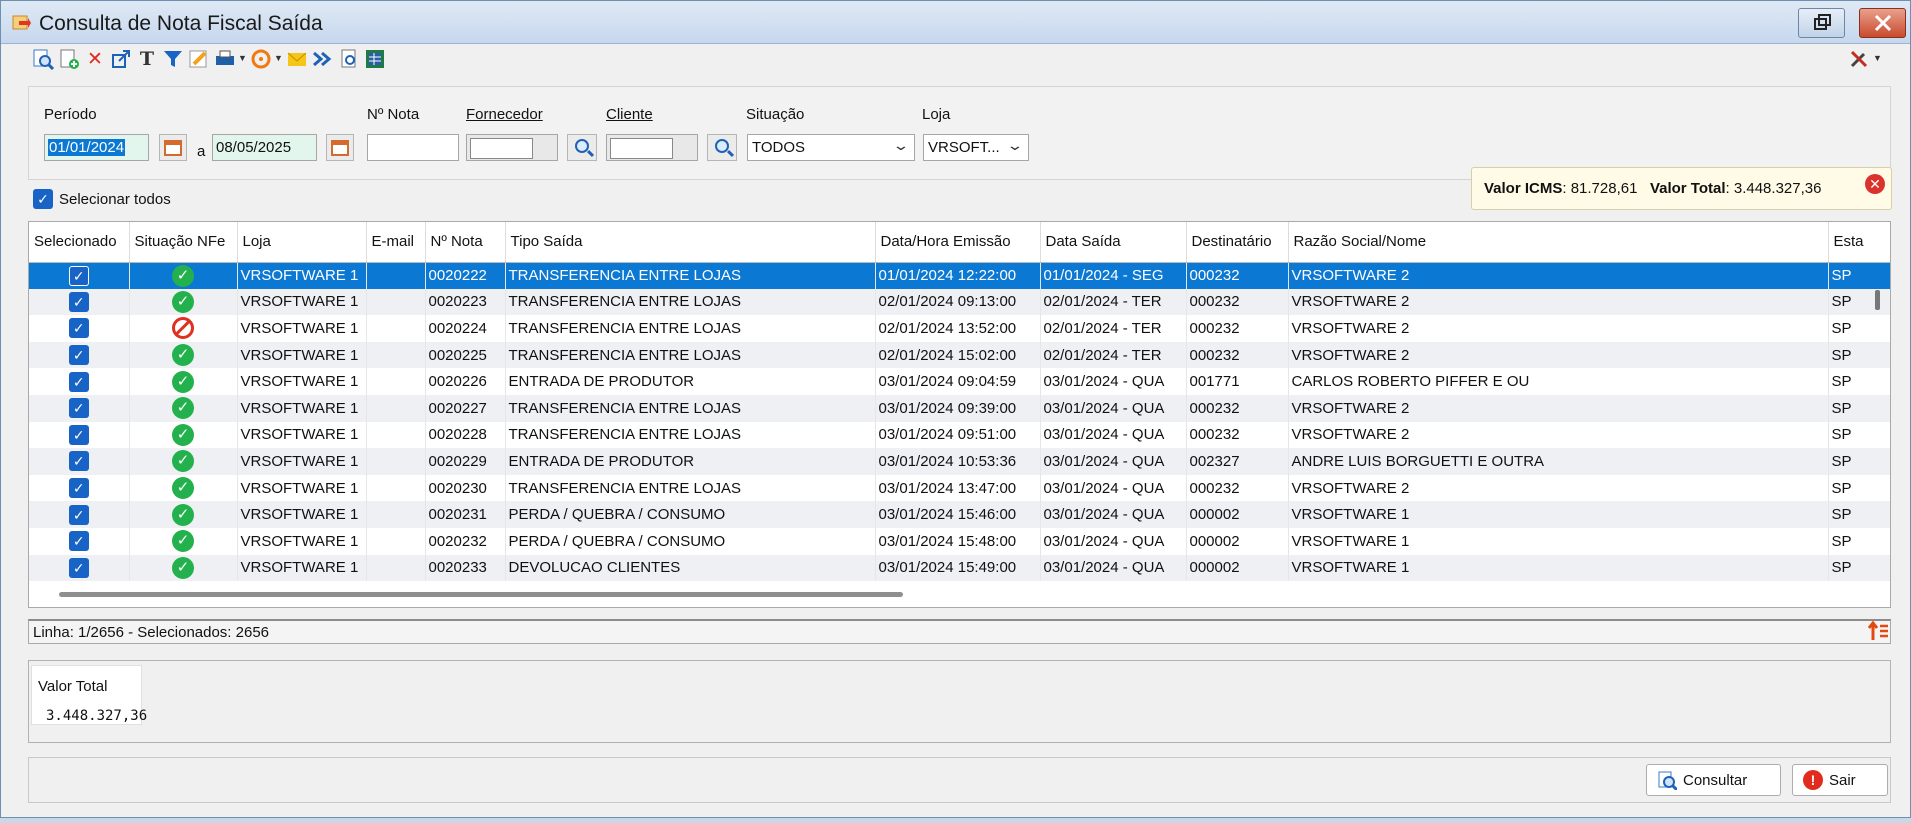  I want to click on fornecedor-input, so click(512, 147).